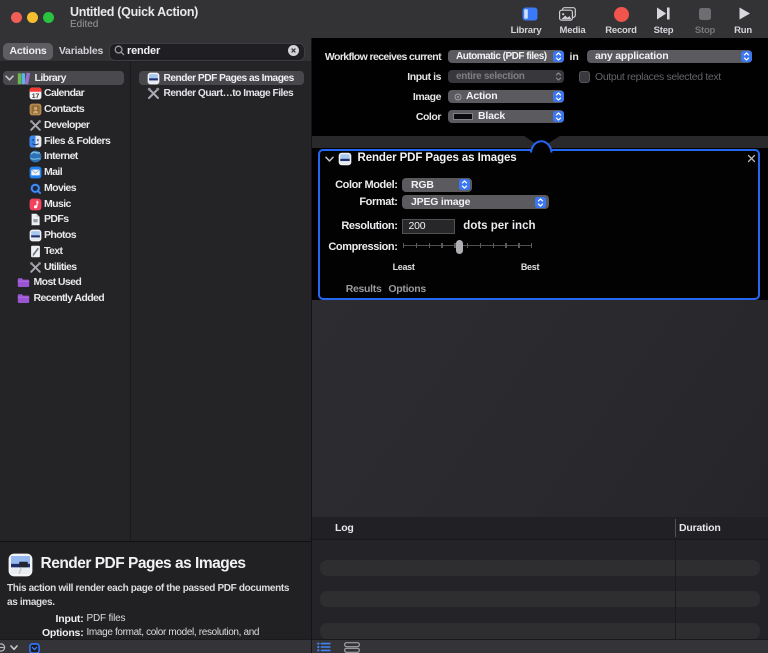 The width and height of the screenshot is (768, 653). Describe the element at coordinates (35, 96) in the screenshot. I see `svg-text: 17` at that location.